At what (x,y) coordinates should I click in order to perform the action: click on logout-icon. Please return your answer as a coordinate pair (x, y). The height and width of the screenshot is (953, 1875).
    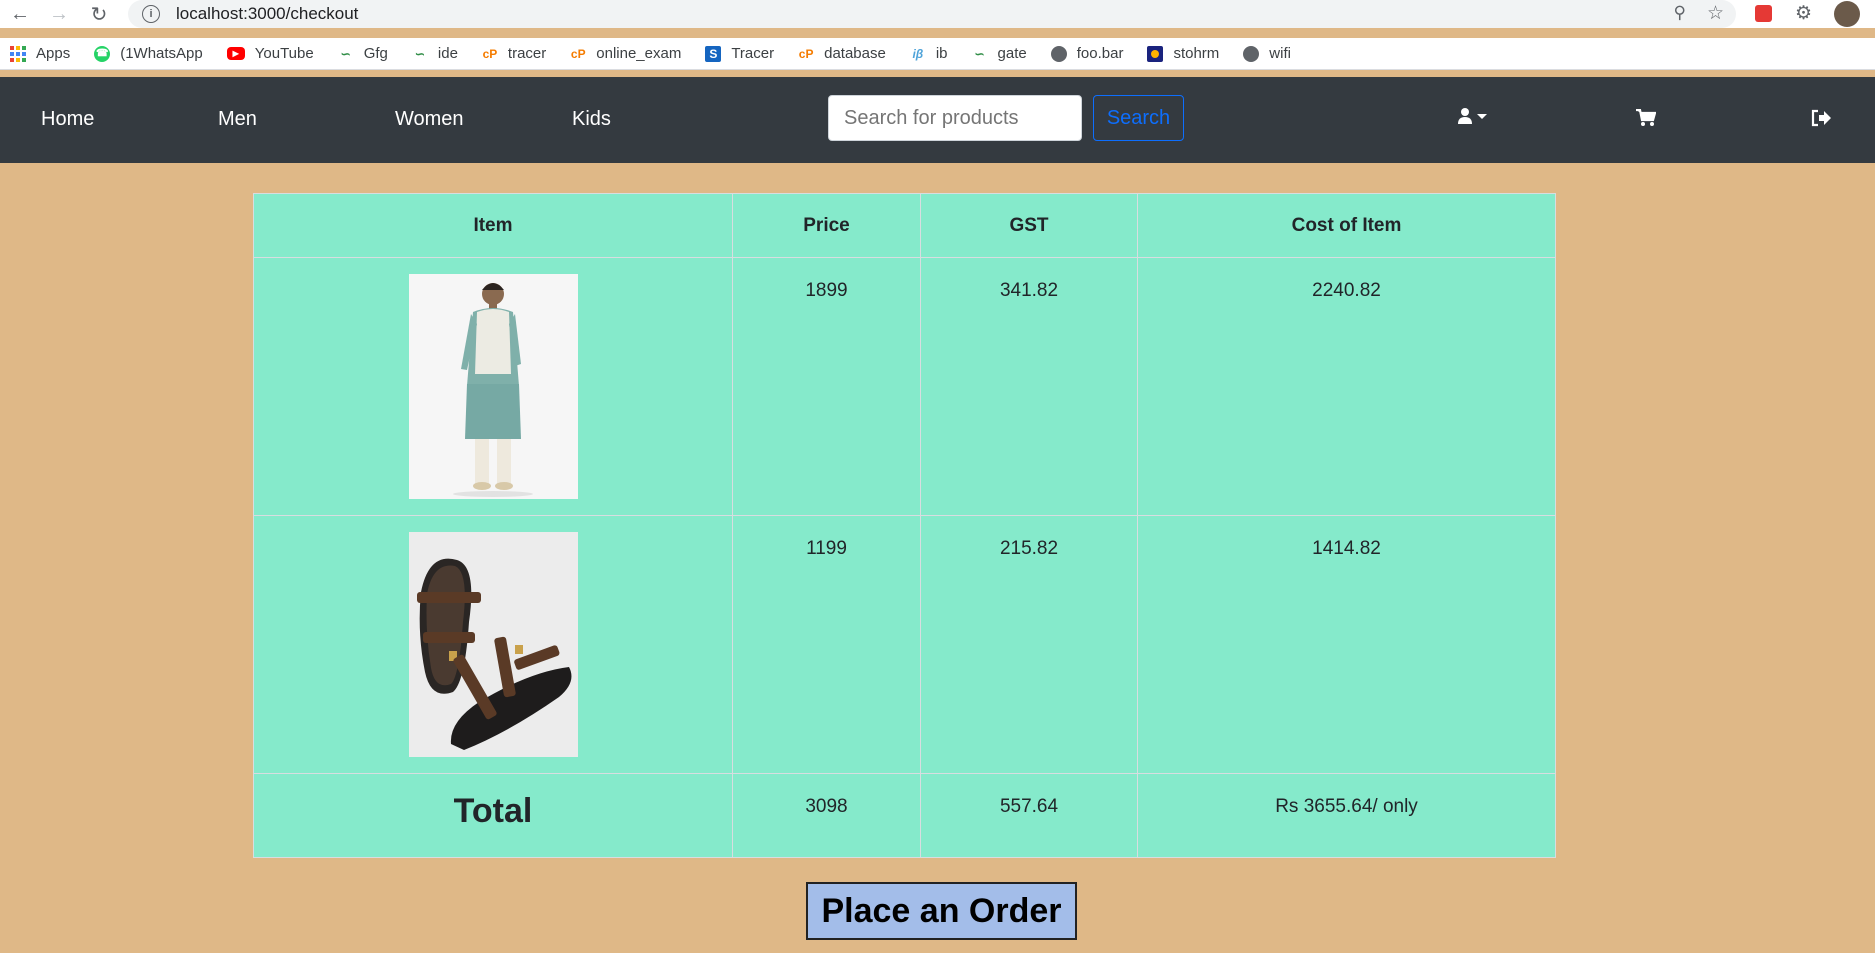
    Looking at the image, I should click on (1821, 121).